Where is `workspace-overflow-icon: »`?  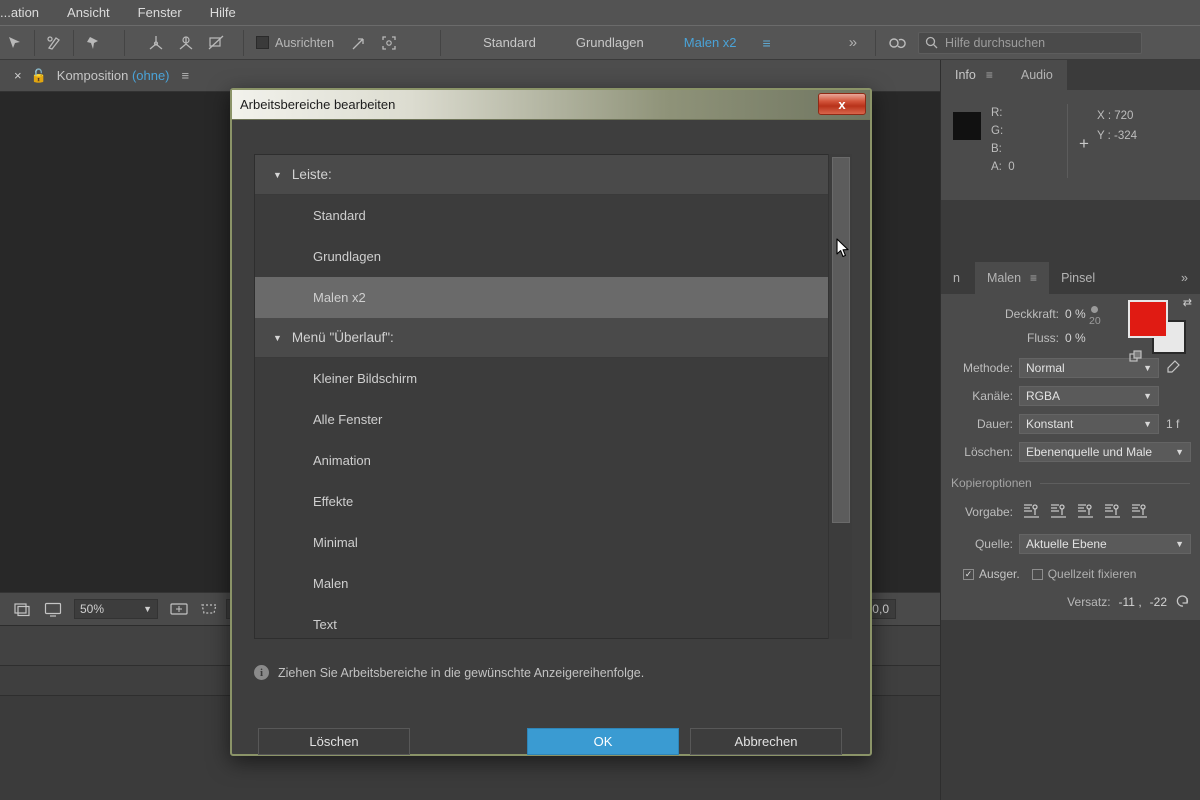
workspace-overflow-icon: » is located at coordinates (852, 42).